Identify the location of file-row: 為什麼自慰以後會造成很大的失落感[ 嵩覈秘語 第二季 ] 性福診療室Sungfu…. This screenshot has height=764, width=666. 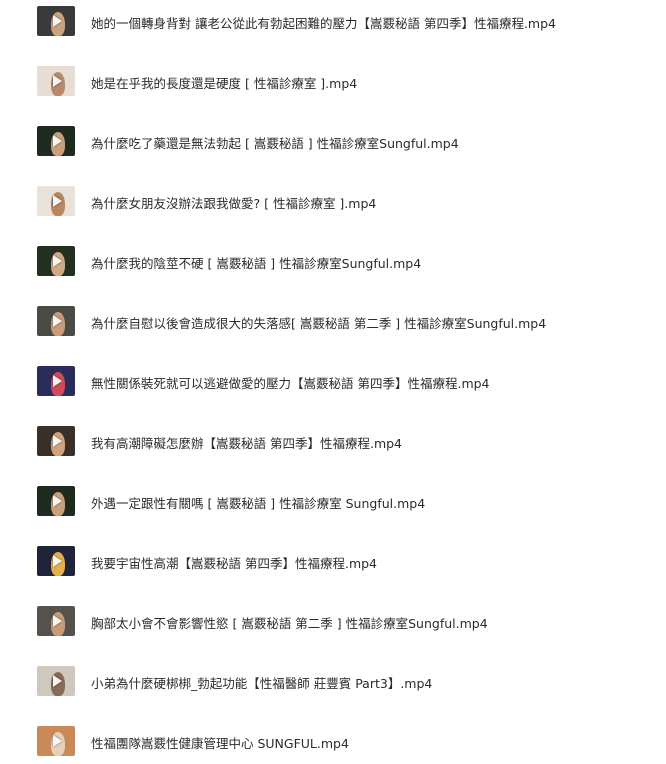
(333, 322).